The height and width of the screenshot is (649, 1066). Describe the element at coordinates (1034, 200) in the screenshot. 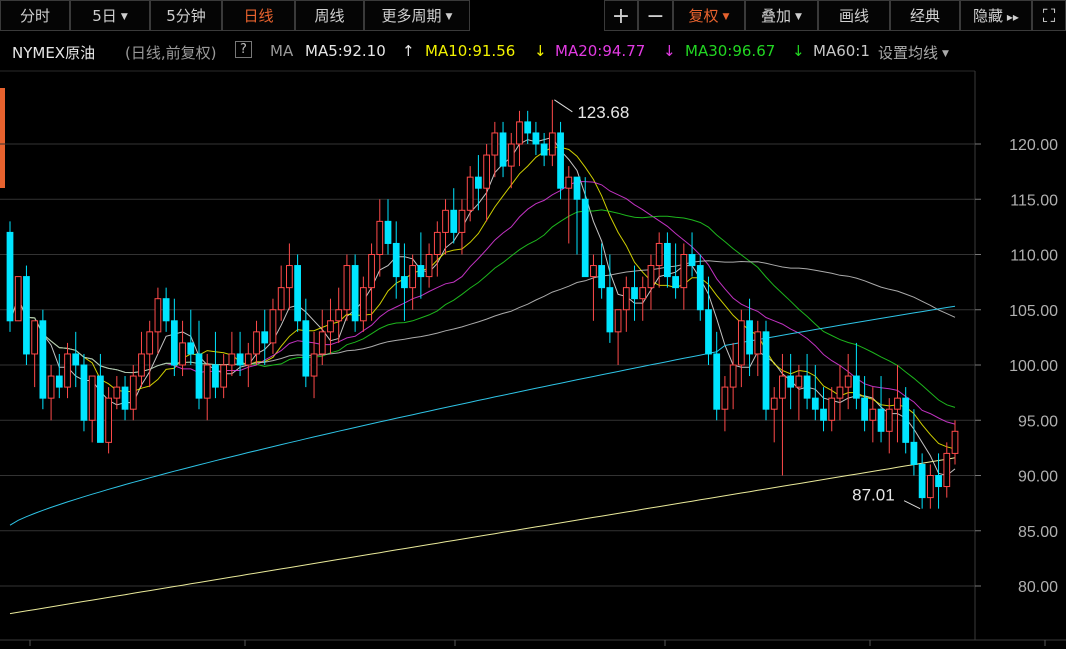

I see `y-tick-label: 115.00` at that location.